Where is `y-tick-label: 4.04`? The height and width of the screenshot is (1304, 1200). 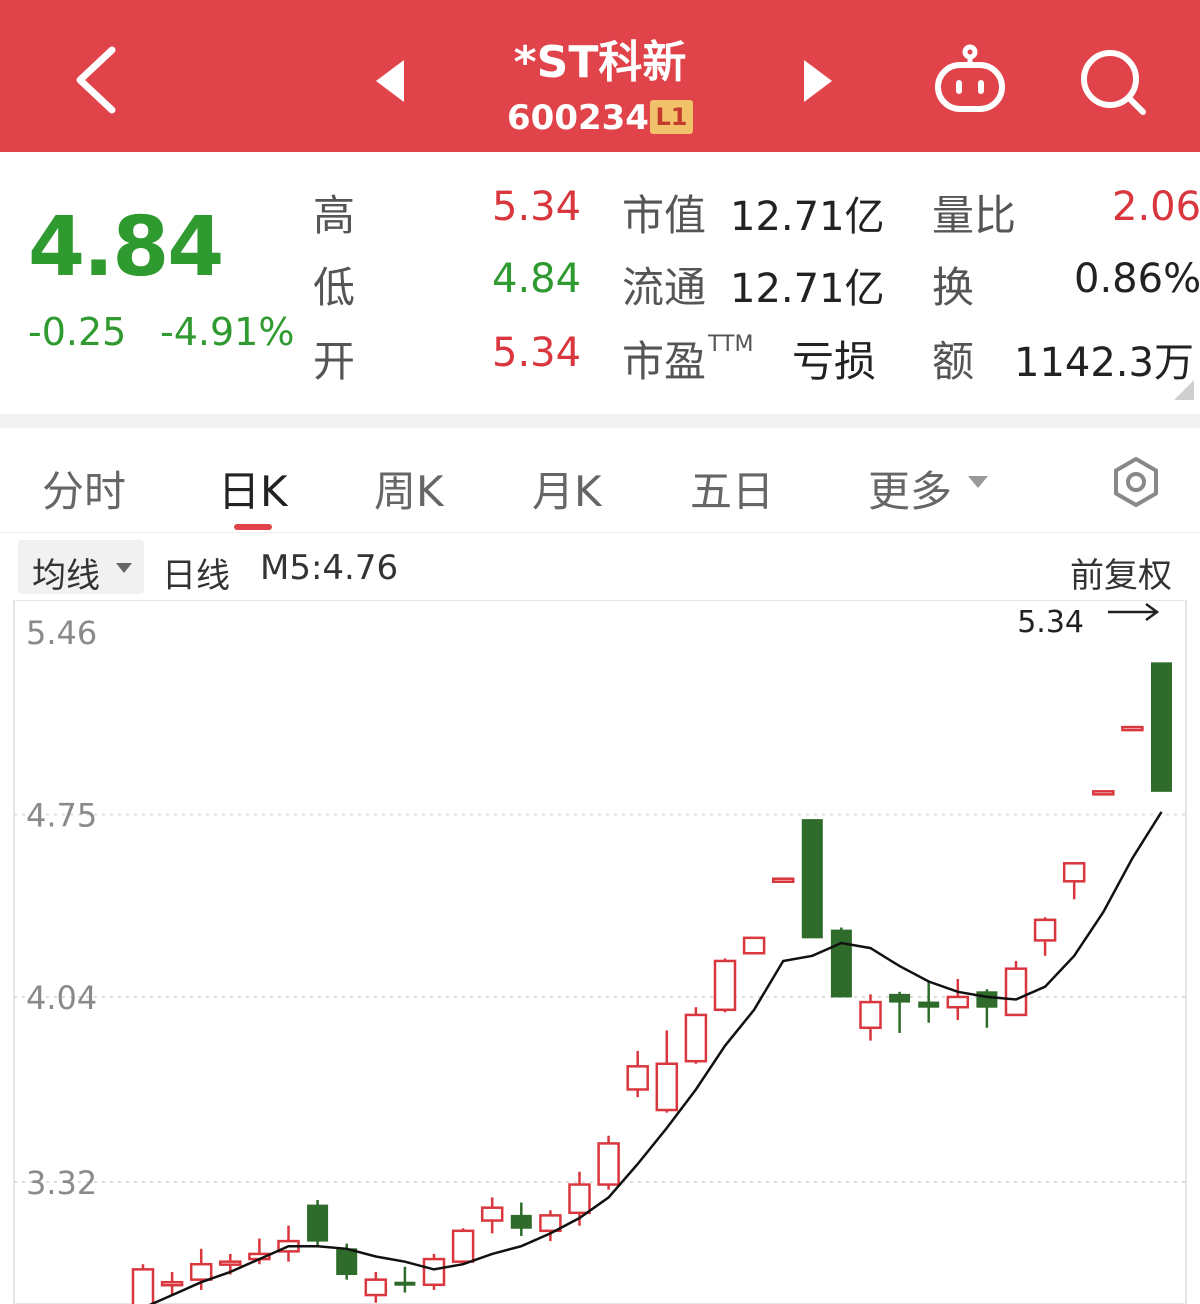 y-tick-label: 4.04 is located at coordinates (61, 998).